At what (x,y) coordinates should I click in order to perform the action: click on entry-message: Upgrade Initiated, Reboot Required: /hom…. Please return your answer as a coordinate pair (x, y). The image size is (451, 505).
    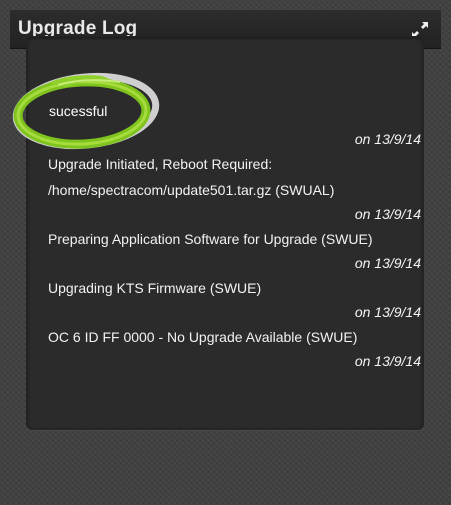
    Looking at the image, I should click on (191, 177).